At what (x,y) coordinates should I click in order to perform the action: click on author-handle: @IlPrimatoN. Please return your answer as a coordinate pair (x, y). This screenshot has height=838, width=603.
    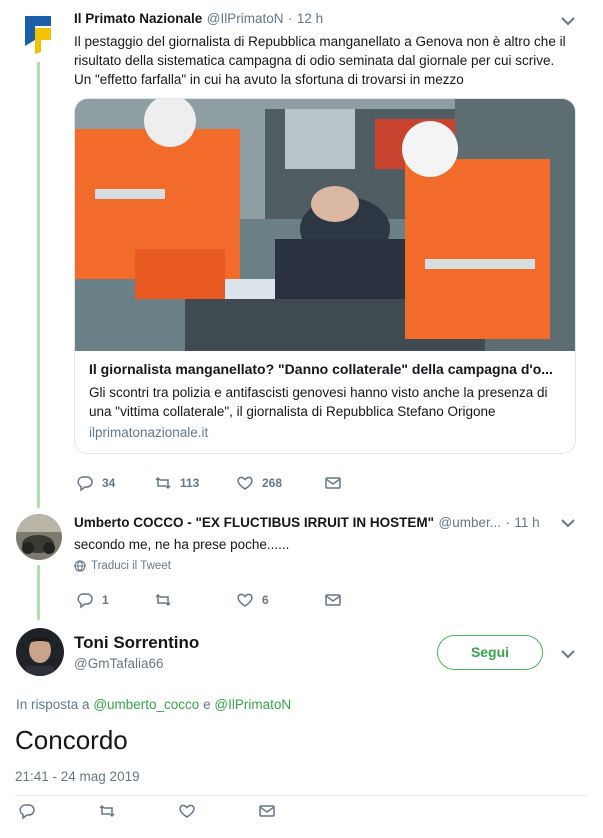
    Looking at the image, I should click on (245, 18).